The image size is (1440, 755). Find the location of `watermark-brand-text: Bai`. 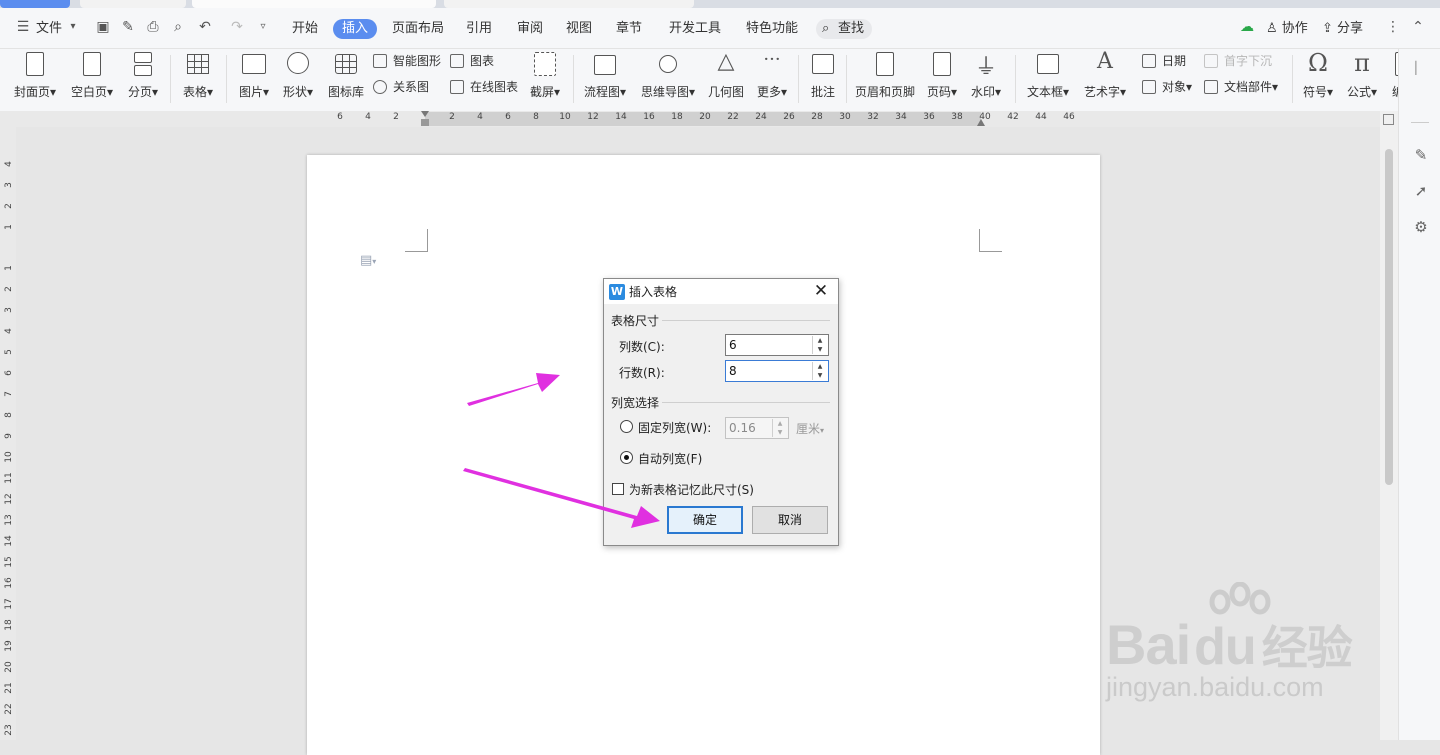

watermark-brand-text: Bai is located at coordinates (1148, 644).